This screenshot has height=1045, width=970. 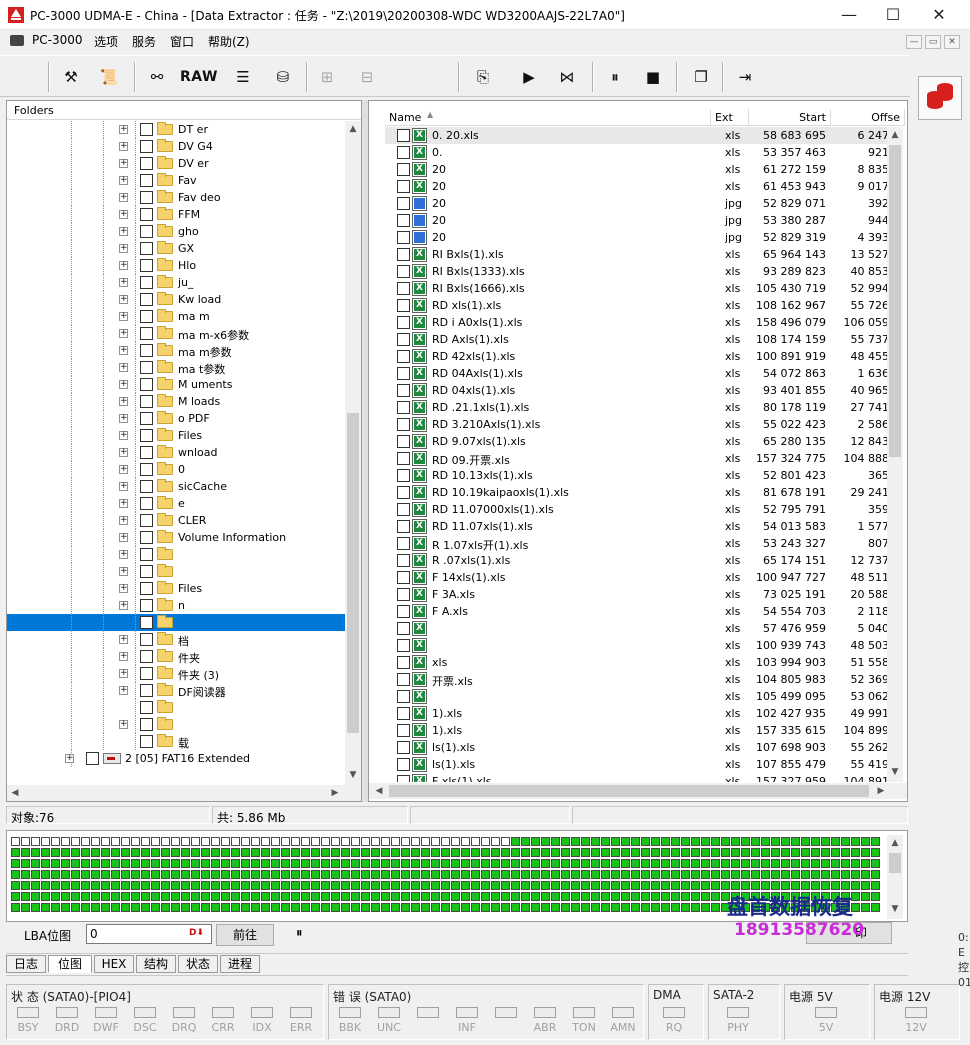 What do you see at coordinates (637, 509) in the screenshot?
I see `table-row: RD 11.07000xls(1).xlsxls52 795 791359` at bounding box center [637, 509].